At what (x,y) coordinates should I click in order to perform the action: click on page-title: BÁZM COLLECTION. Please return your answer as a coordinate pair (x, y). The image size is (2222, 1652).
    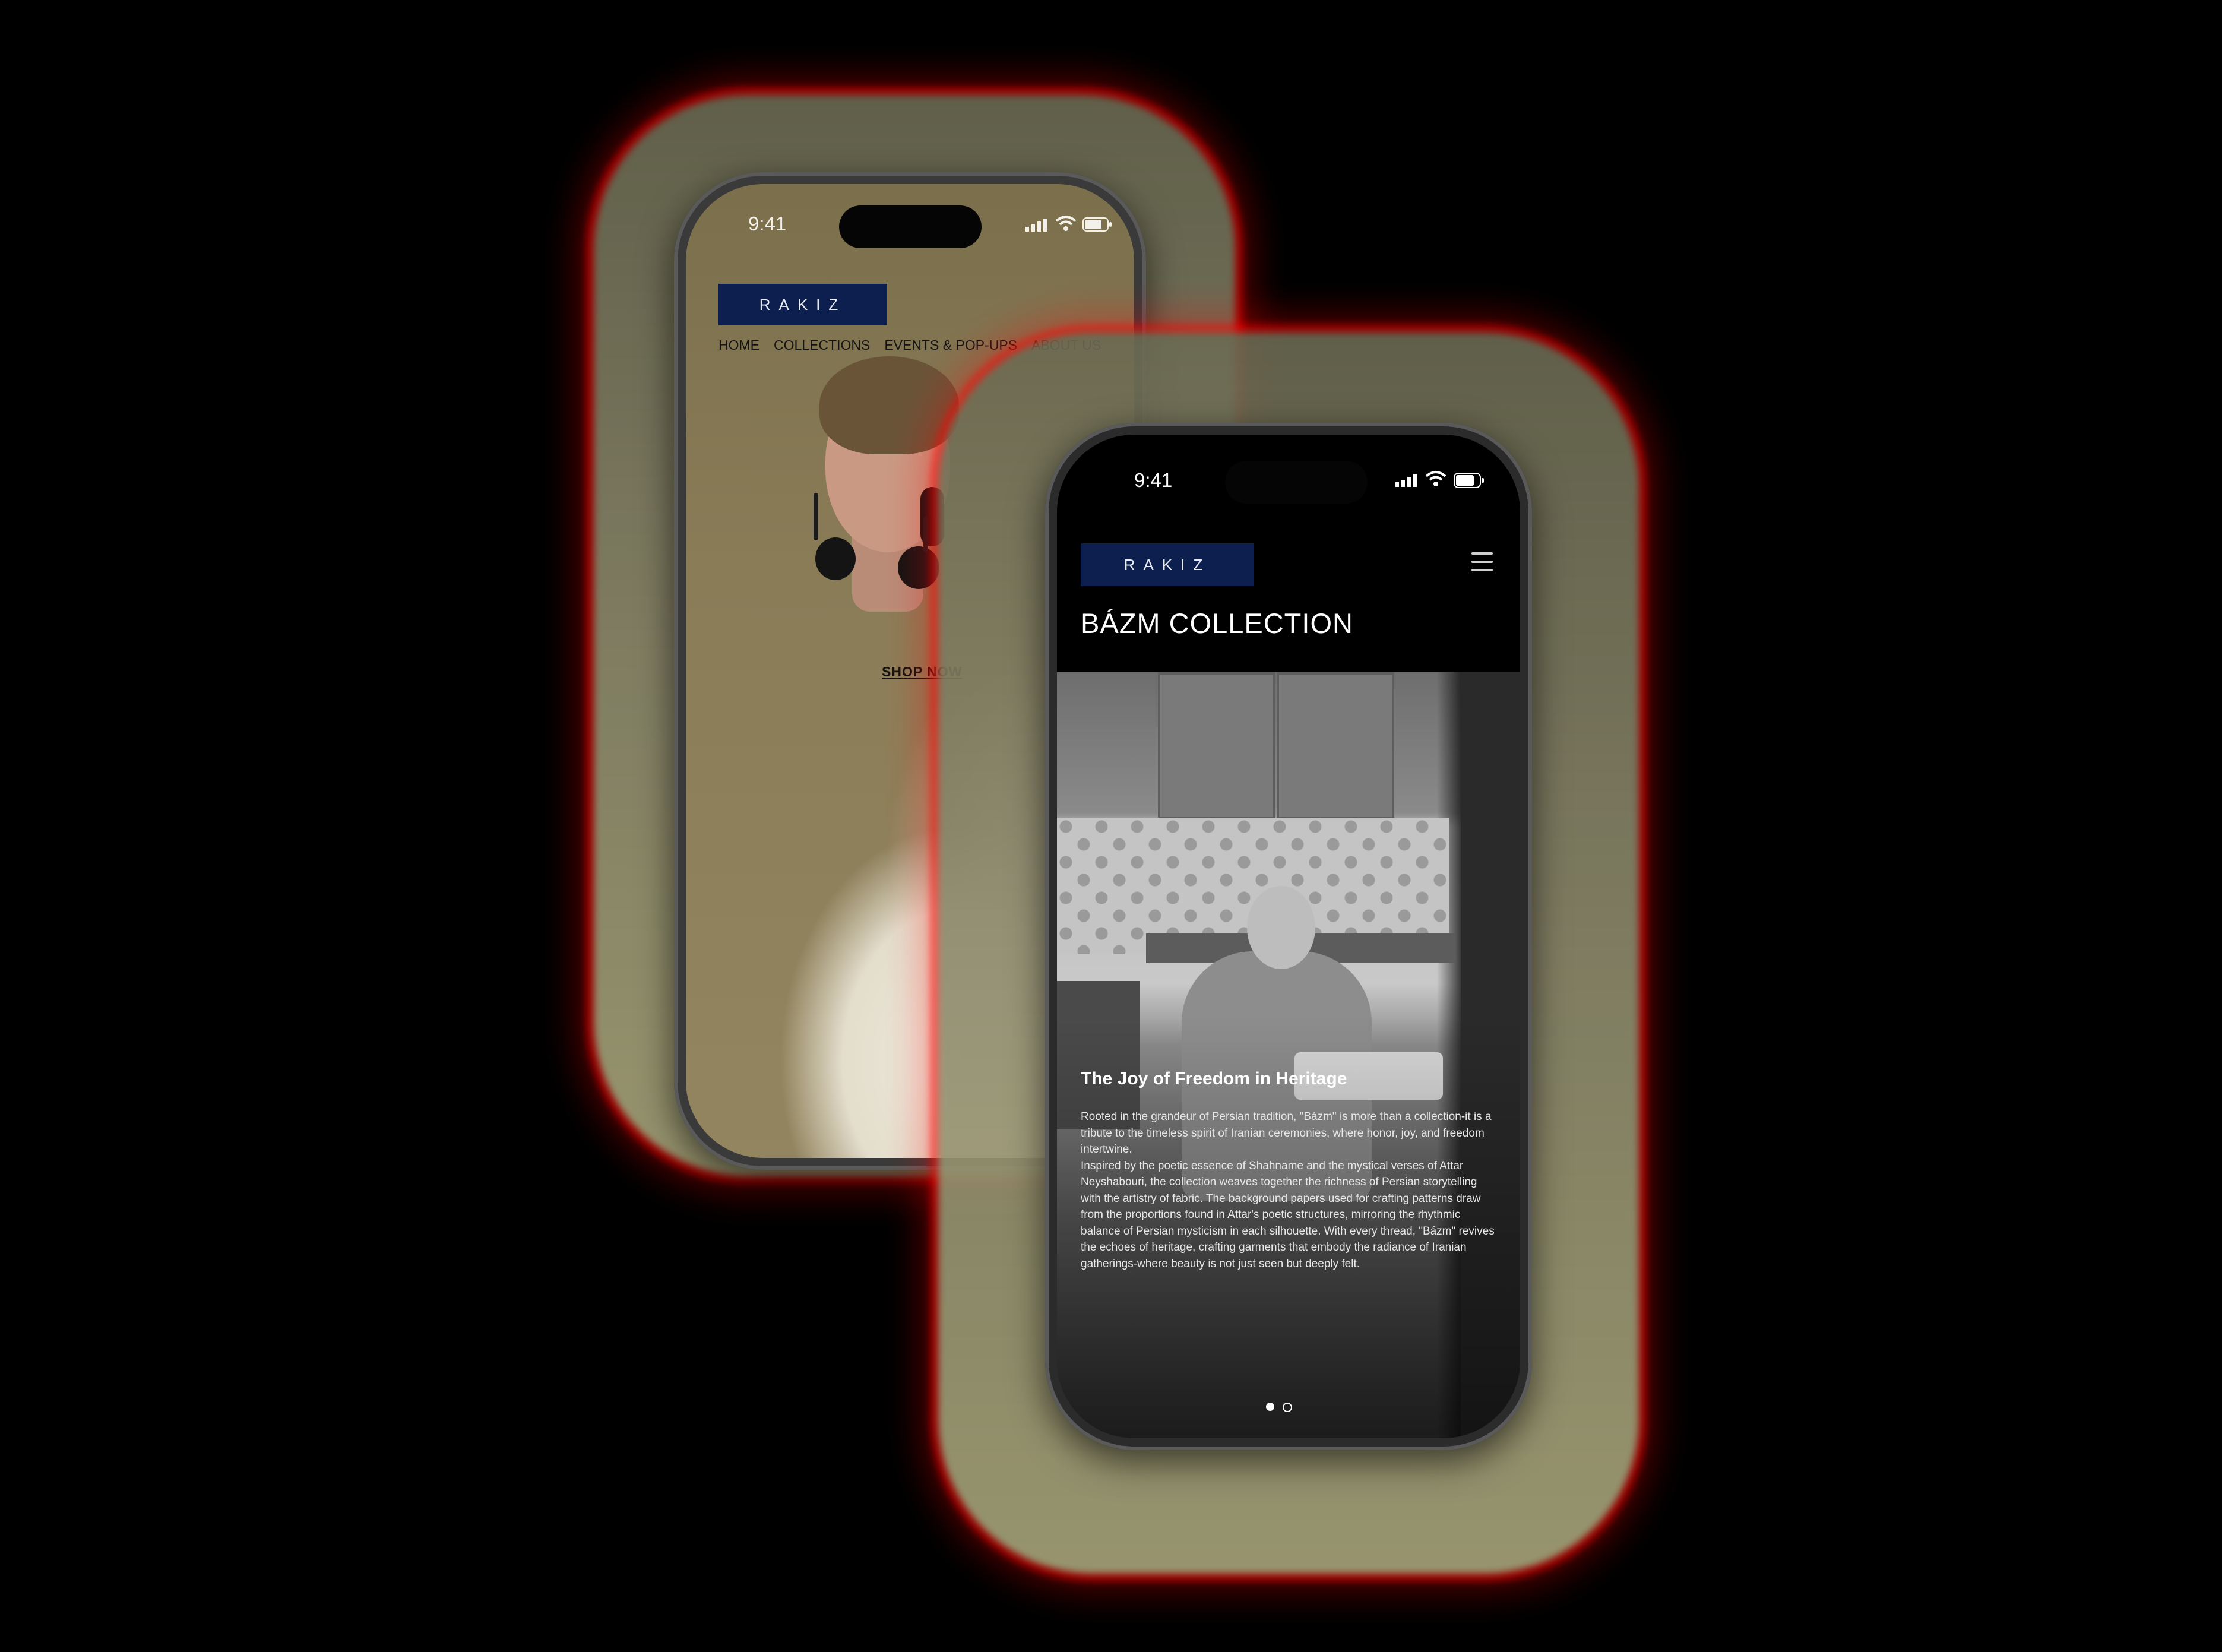
    Looking at the image, I should click on (1217, 623).